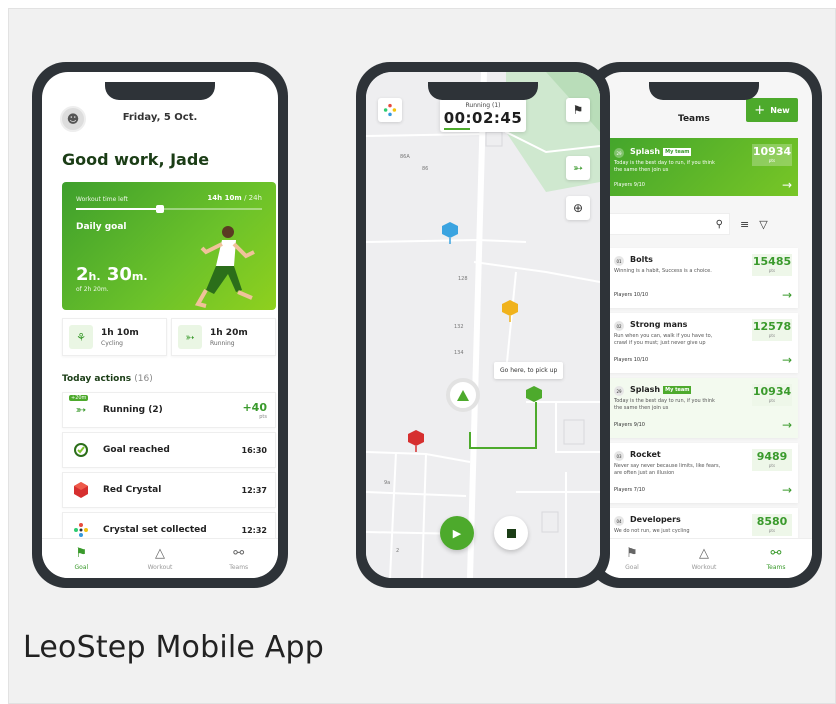 The width and height of the screenshot is (836, 704). I want to click on page-title: LeoStep Mobile App, so click(173, 647).